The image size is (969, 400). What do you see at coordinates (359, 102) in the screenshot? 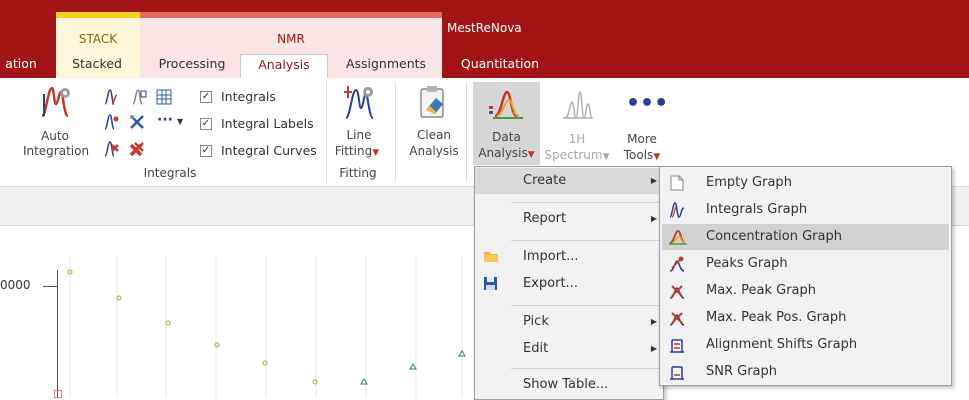
I see `line-fitting-icon` at bounding box center [359, 102].